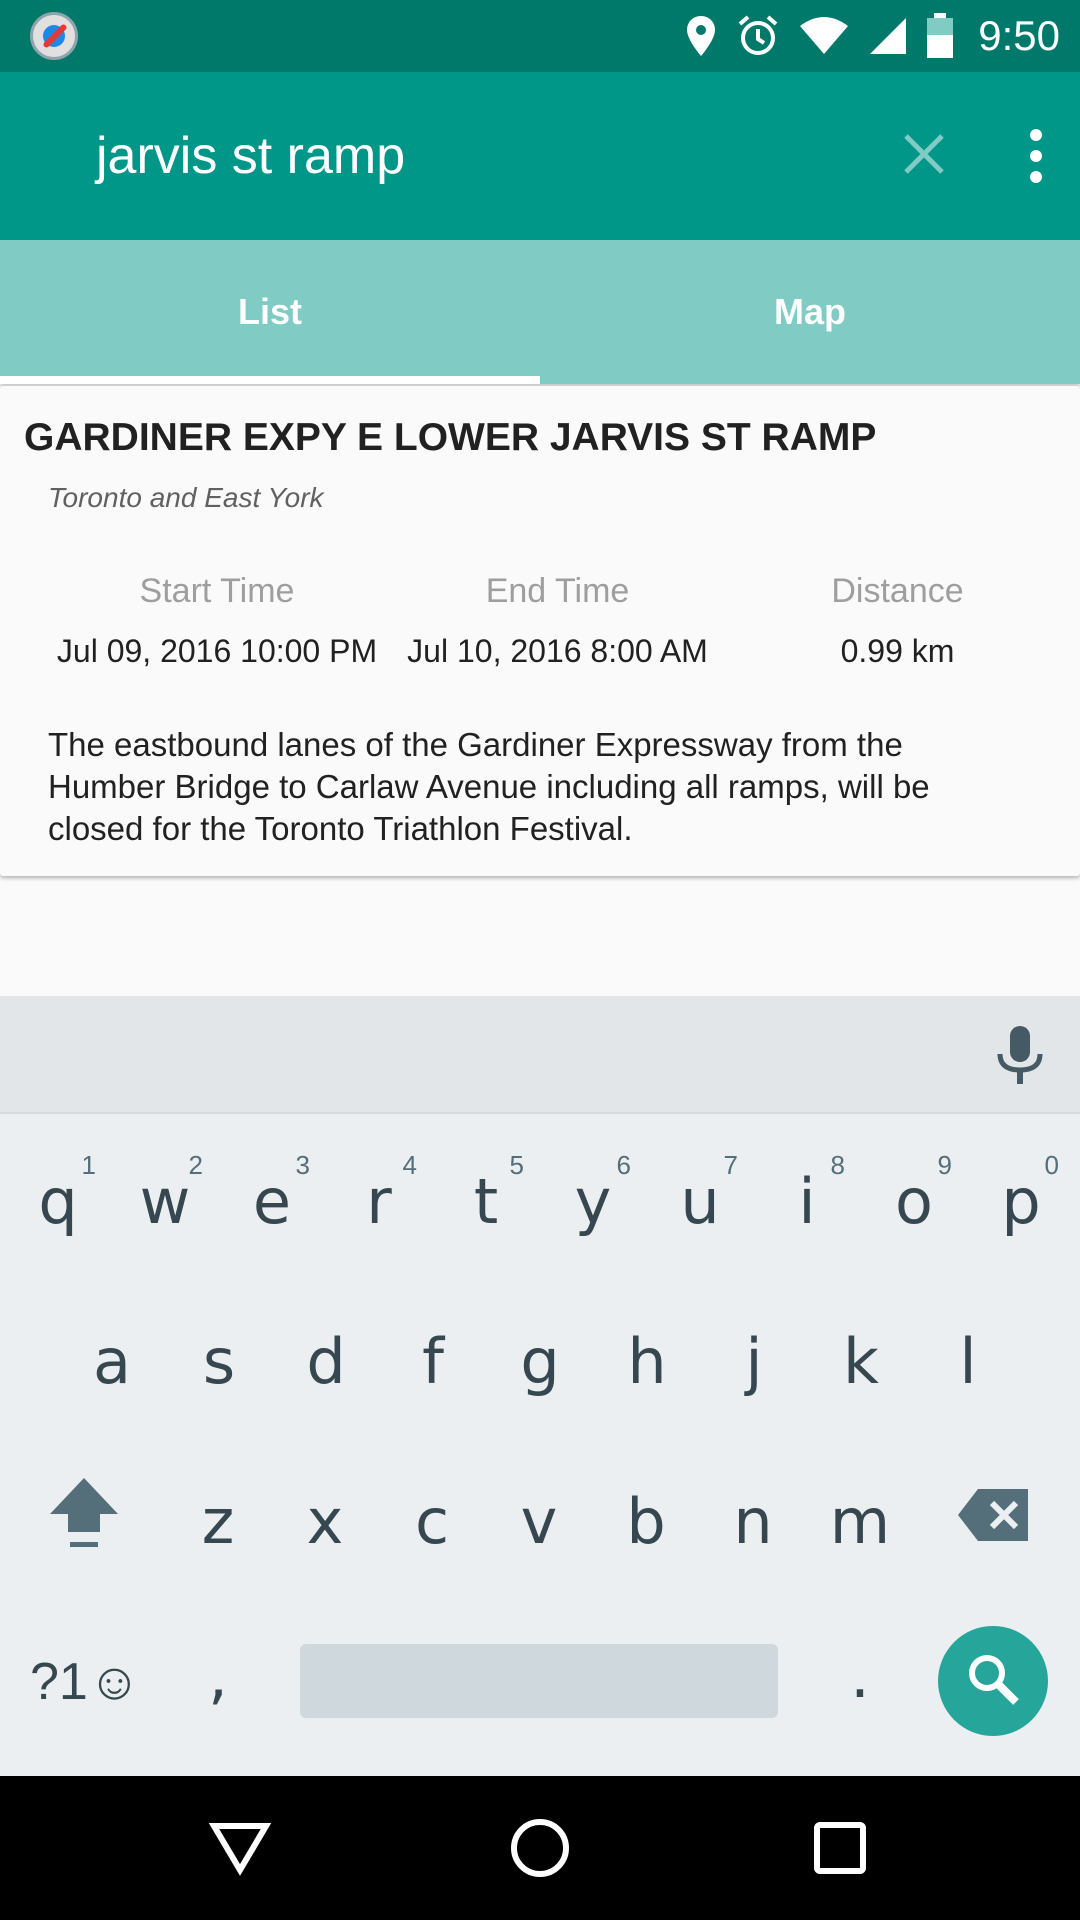 This screenshot has height=1920, width=1080. I want to click on key-label: x, so click(325, 1521).